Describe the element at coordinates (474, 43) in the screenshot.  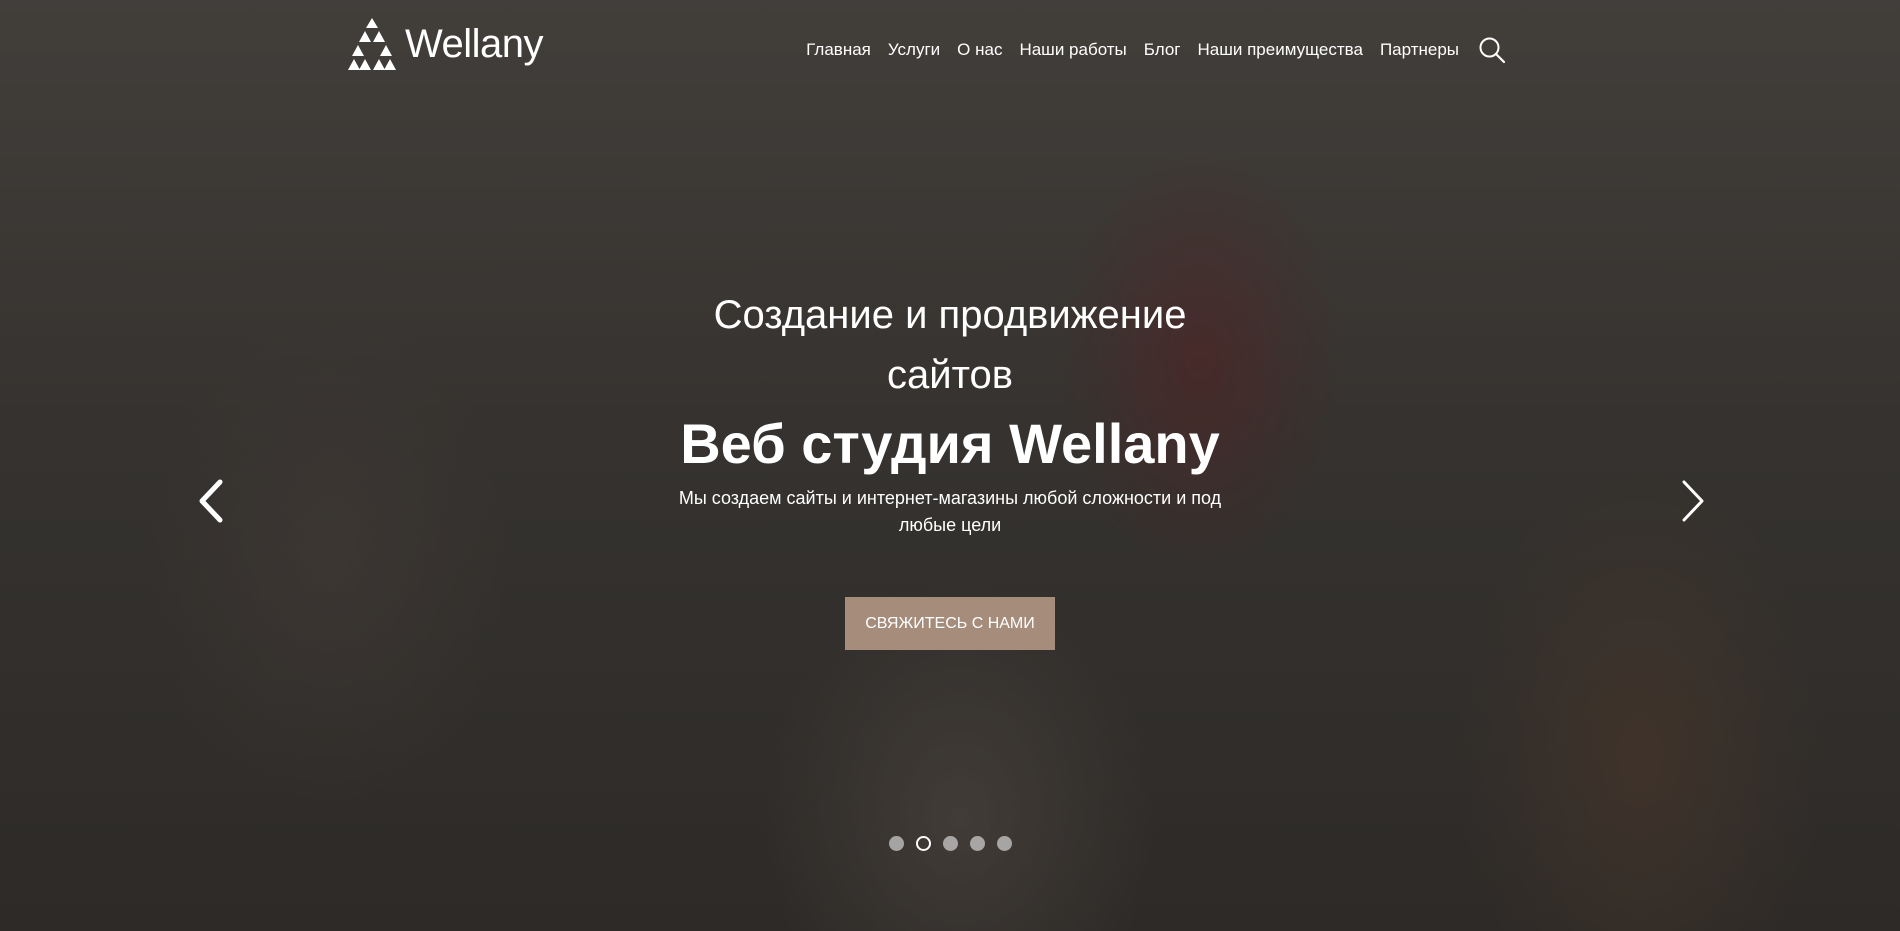
I see `logo-text: Wellany` at that location.